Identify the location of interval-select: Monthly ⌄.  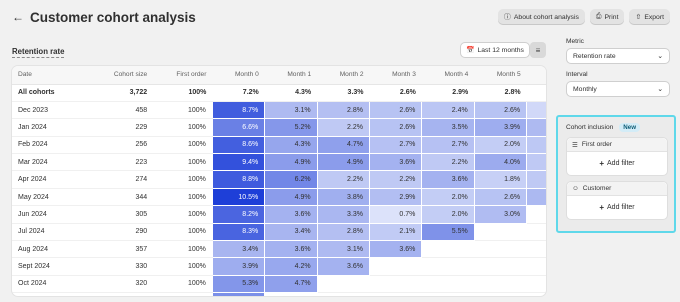
(618, 89).